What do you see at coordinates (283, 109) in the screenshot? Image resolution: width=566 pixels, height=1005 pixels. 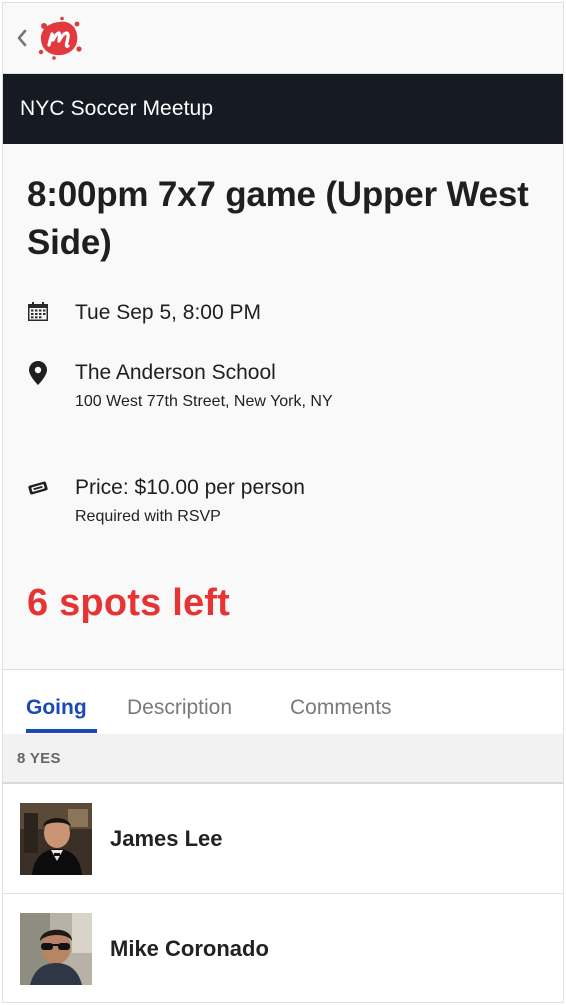 I see `group-name-header: NYC Soccer Meetup` at bounding box center [283, 109].